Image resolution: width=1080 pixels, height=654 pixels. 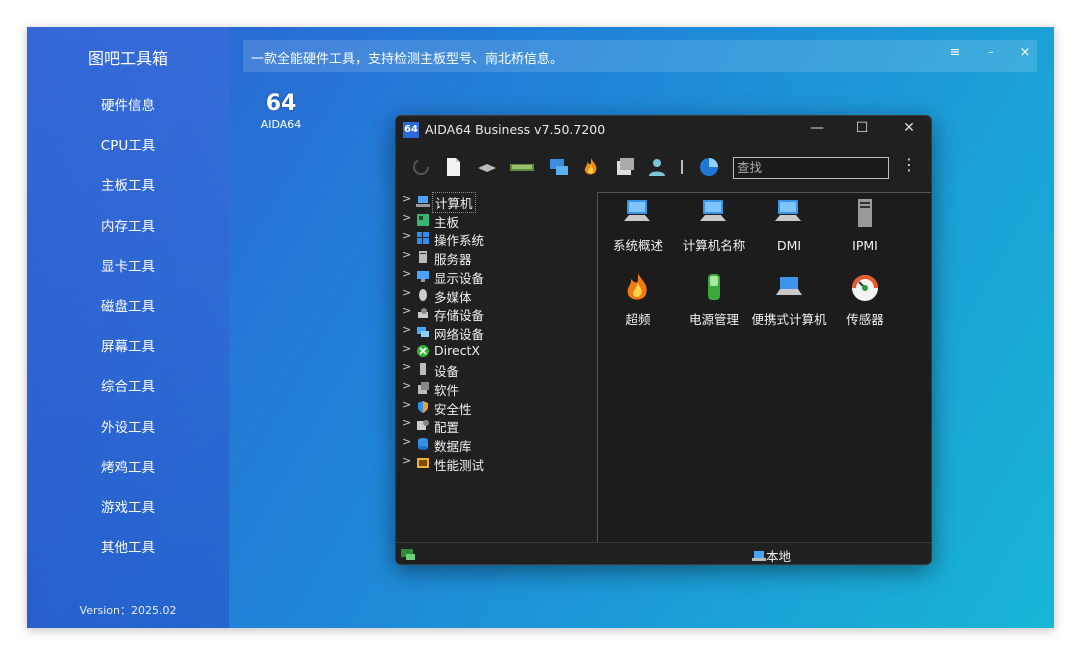 What do you see at coordinates (497, 388) in the screenshot?
I see `tree-item: > 软件` at bounding box center [497, 388].